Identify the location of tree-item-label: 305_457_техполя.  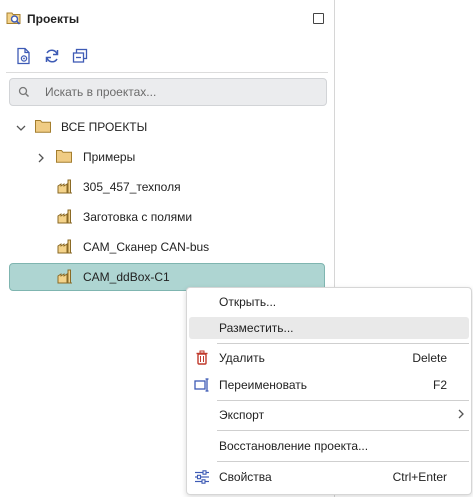
(132, 187).